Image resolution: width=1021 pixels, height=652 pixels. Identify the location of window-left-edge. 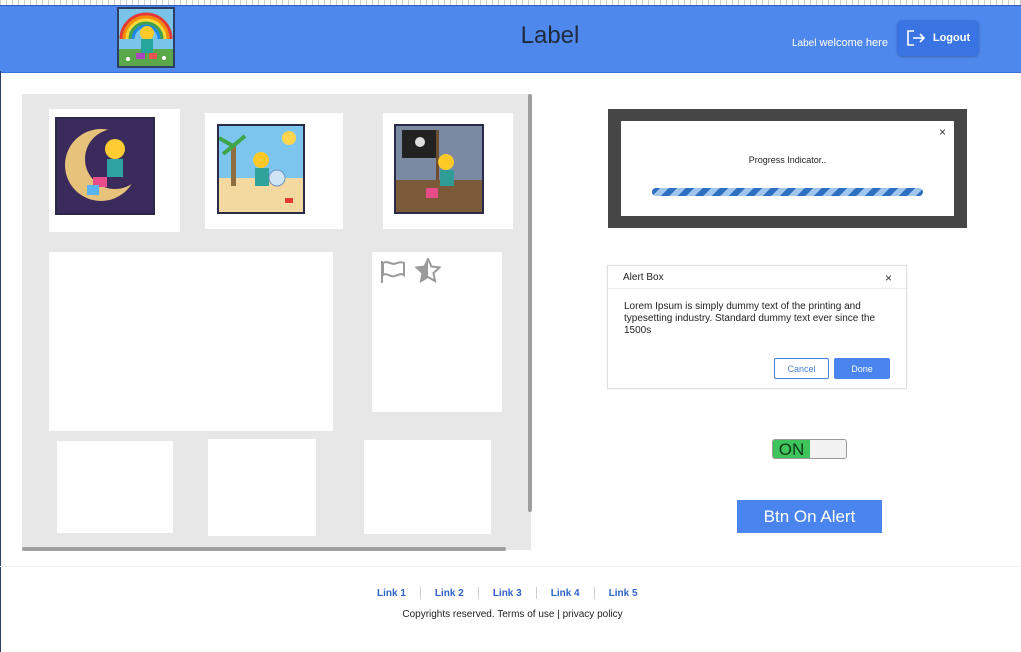
(0, 361).